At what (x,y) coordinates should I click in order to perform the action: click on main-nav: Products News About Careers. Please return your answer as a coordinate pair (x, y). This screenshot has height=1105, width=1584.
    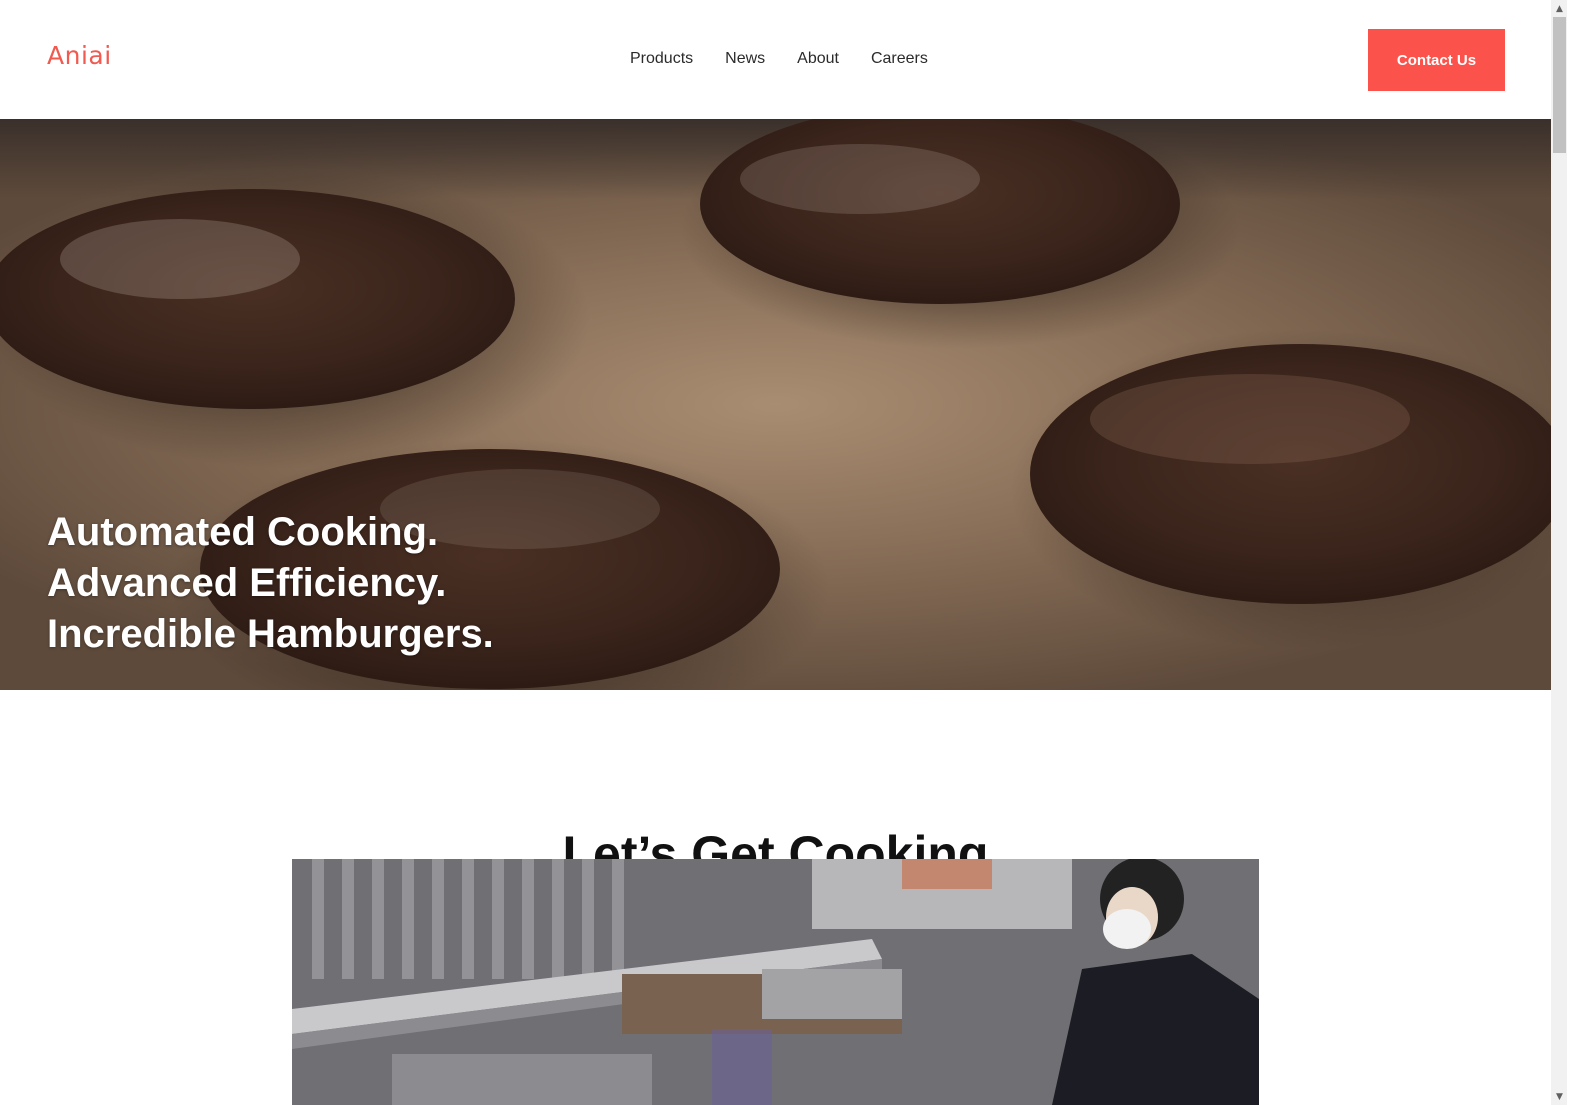
    Looking at the image, I should click on (779, 59).